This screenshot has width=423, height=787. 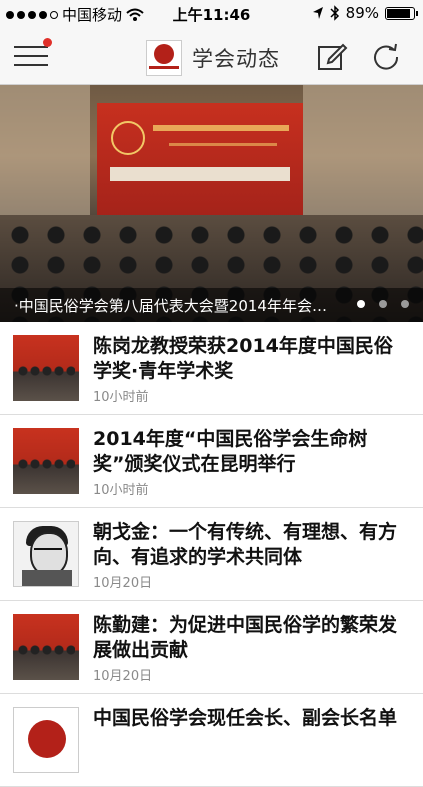 What do you see at coordinates (47, 42) in the screenshot?
I see `notification-dot` at bounding box center [47, 42].